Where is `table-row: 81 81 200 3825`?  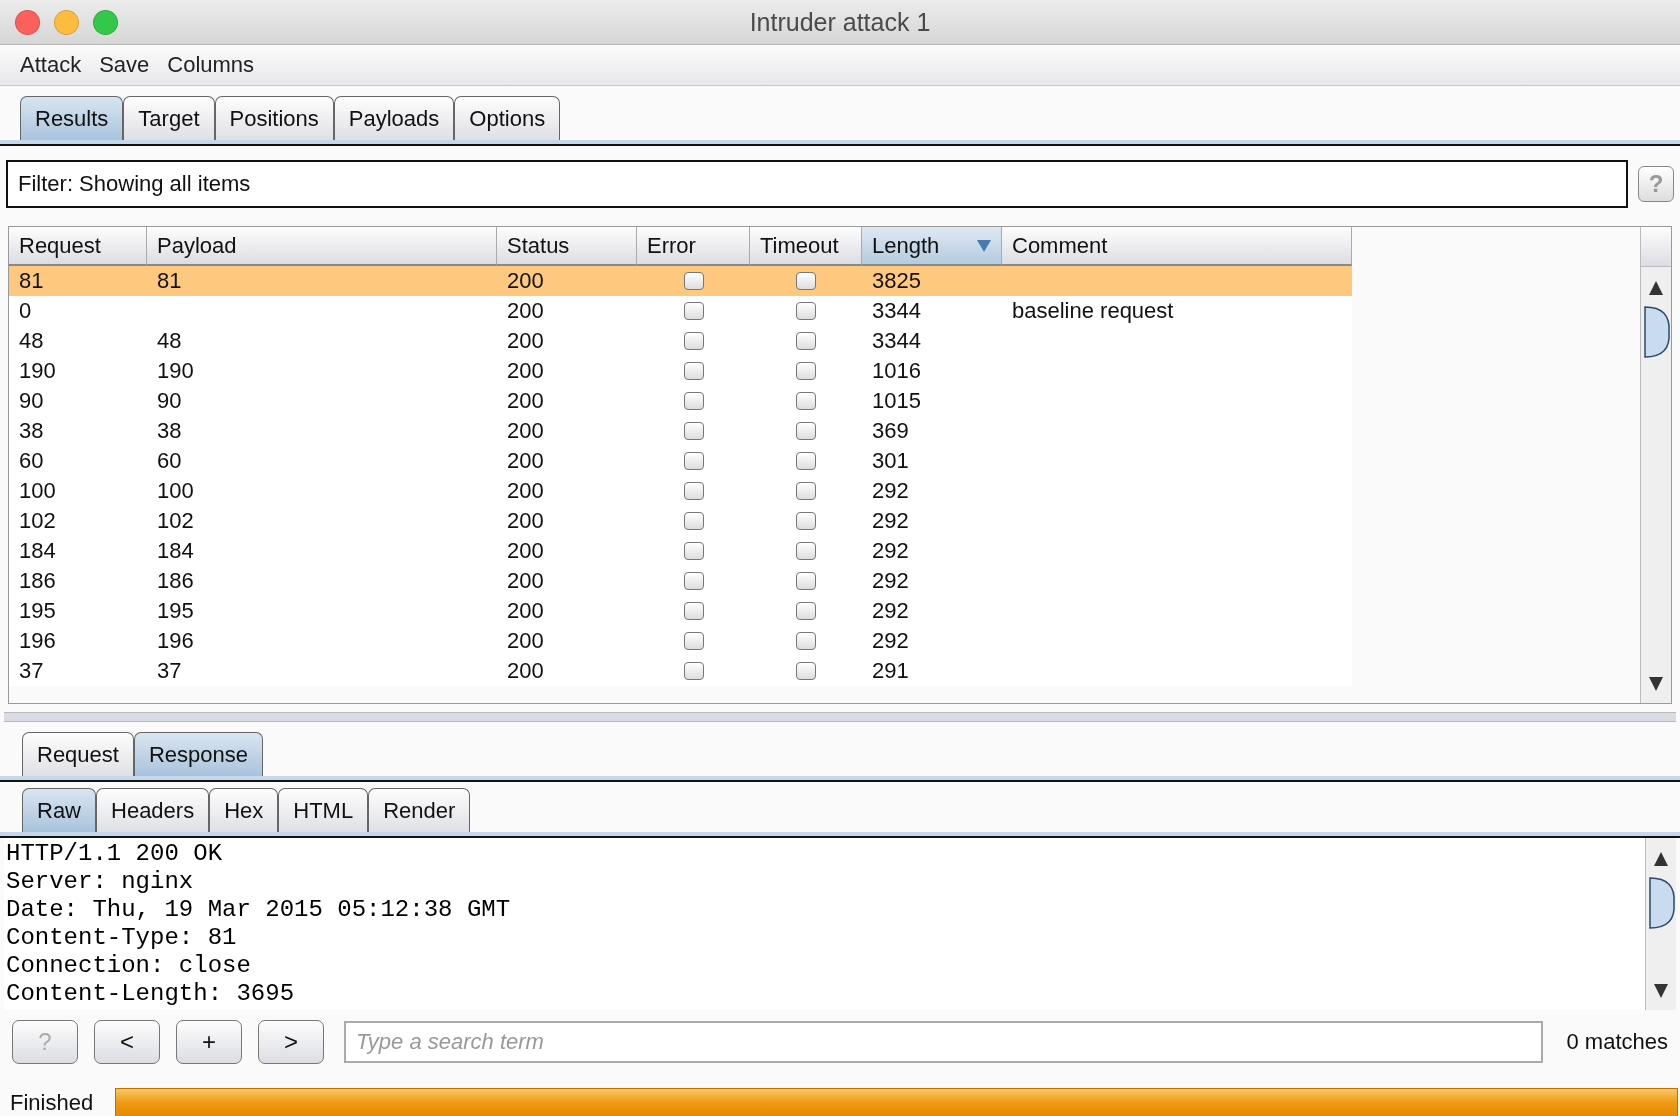
table-row: 81 81 200 3825 is located at coordinates (680, 281).